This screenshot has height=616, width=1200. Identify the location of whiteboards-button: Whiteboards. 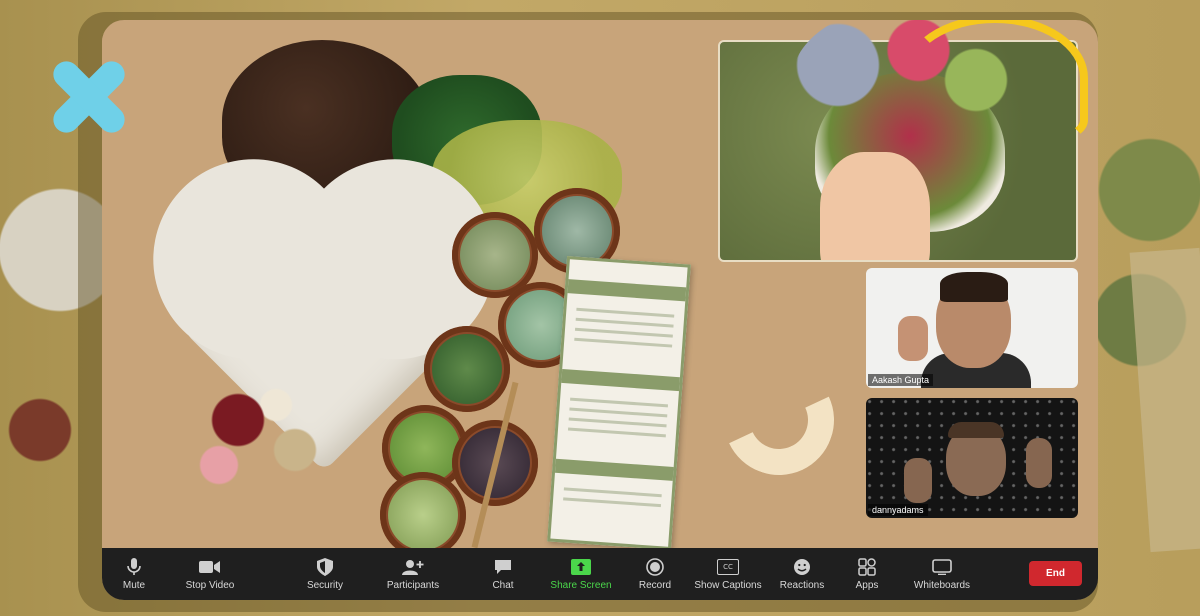
(942, 574).